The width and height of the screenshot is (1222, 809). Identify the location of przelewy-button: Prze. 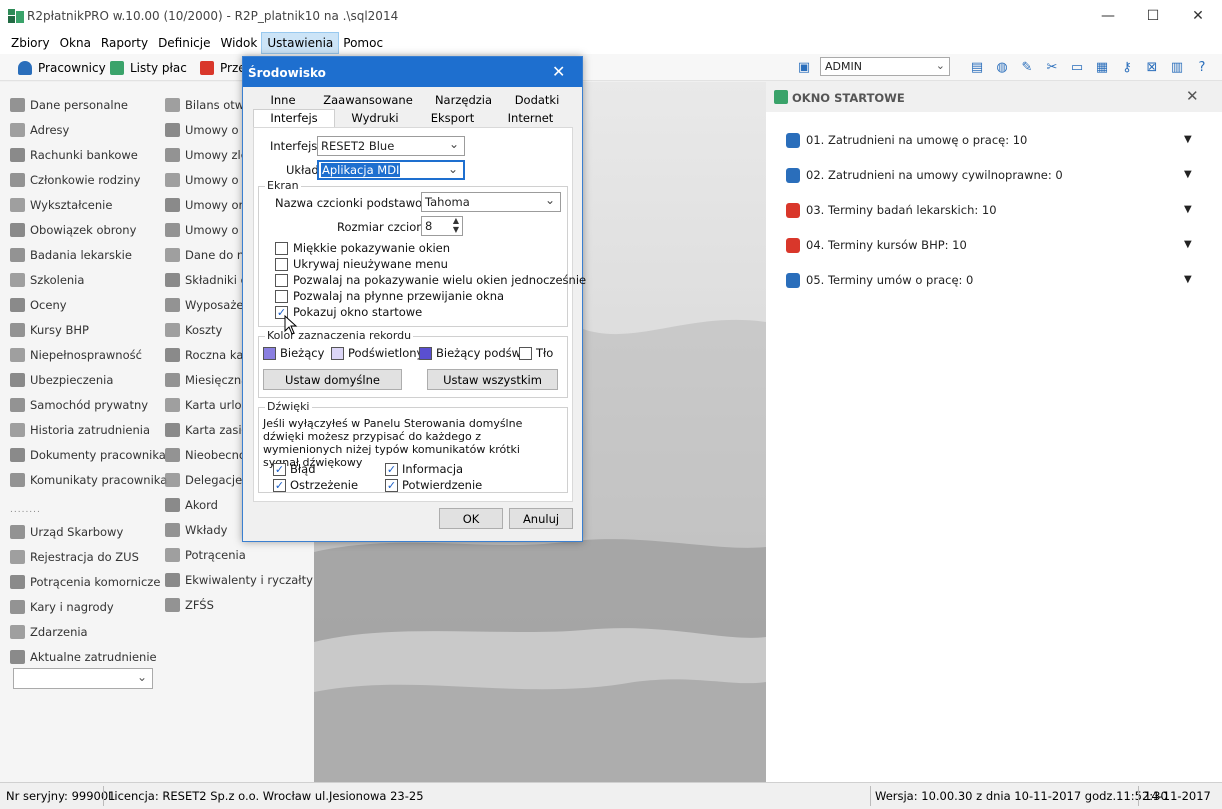
(223, 68).